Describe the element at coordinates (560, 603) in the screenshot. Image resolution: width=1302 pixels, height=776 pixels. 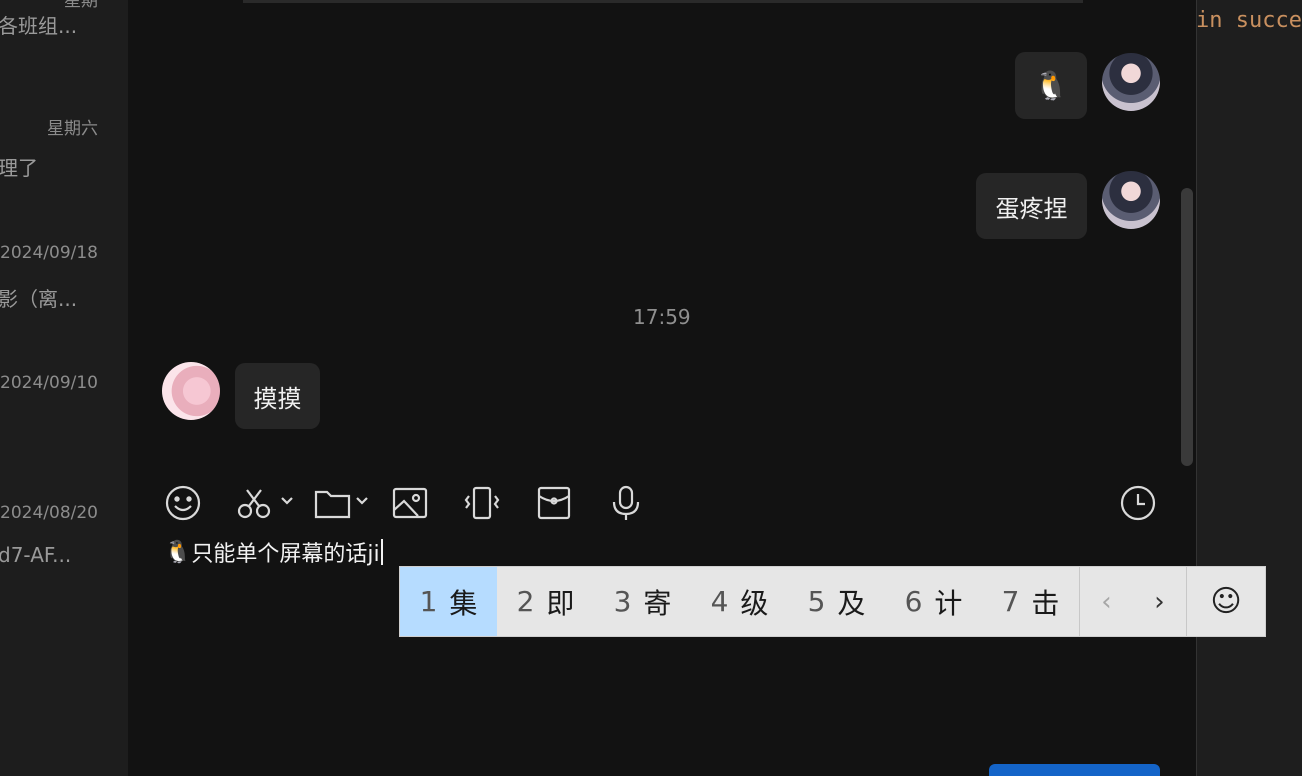
I see `candidate-char: 即` at that location.